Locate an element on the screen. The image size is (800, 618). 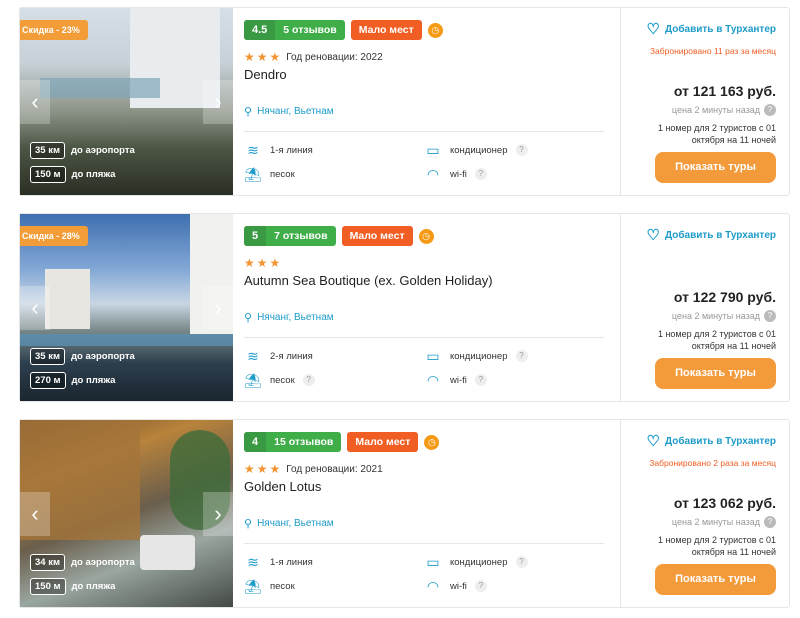
beach-distance-value: 150 м is located at coordinates (48, 586).